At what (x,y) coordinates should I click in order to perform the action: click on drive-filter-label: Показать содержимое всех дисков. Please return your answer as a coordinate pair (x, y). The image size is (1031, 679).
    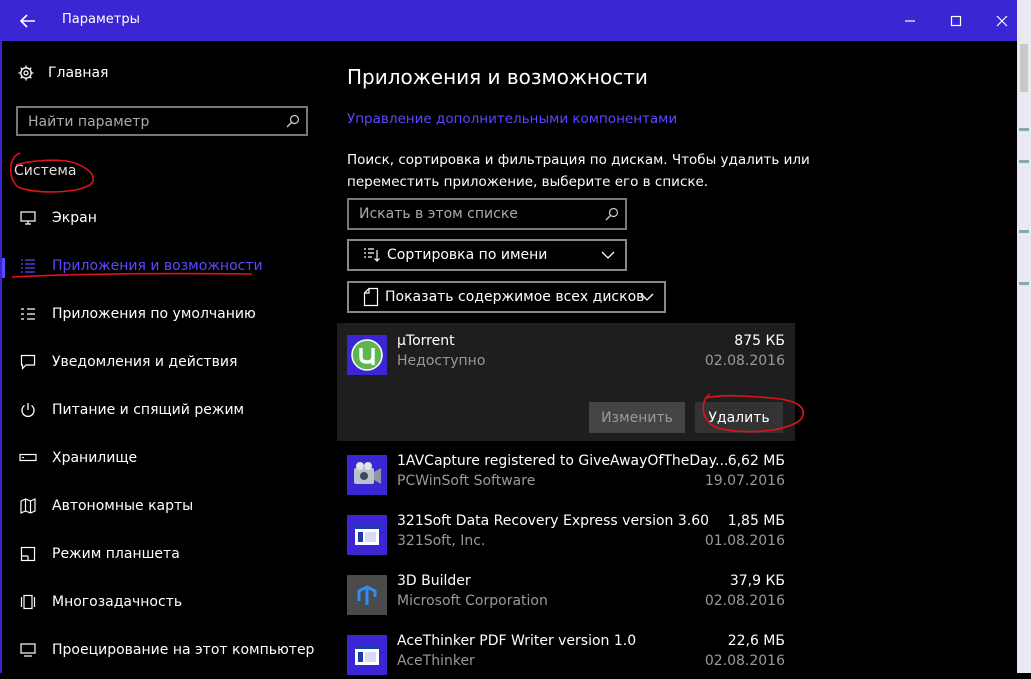
    Looking at the image, I should click on (515, 297).